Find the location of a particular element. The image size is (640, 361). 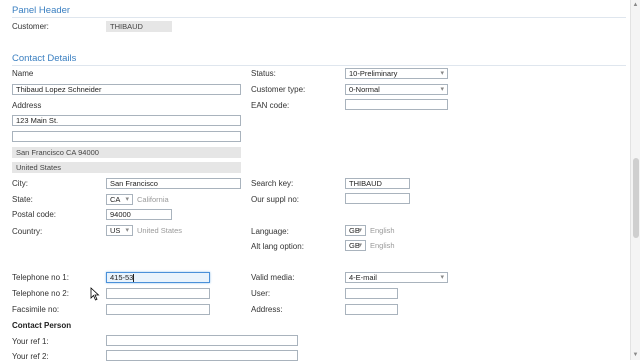

language-select: GB is located at coordinates (355, 230).